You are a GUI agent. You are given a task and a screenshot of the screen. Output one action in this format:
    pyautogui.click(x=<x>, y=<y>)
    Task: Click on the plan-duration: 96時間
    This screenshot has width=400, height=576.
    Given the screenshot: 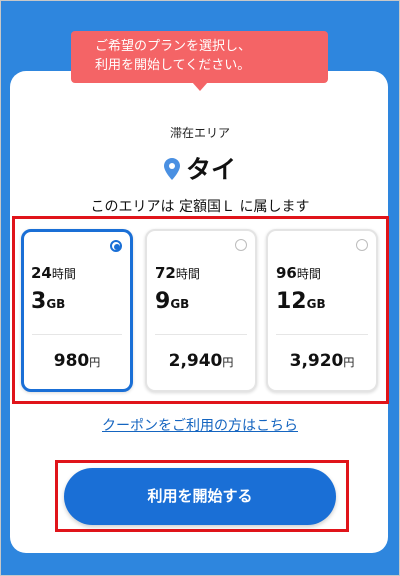 What is the action you would take?
    pyautogui.click(x=298, y=273)
    